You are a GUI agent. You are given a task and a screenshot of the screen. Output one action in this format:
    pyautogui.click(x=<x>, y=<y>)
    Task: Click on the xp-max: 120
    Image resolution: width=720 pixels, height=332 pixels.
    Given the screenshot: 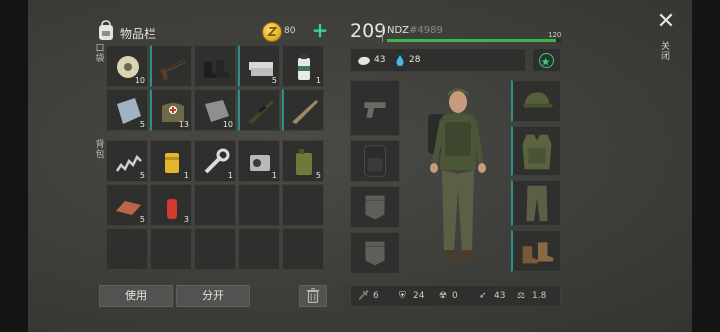 What is the action you would take?
    pyautogui.click(x=555, y=35)
    